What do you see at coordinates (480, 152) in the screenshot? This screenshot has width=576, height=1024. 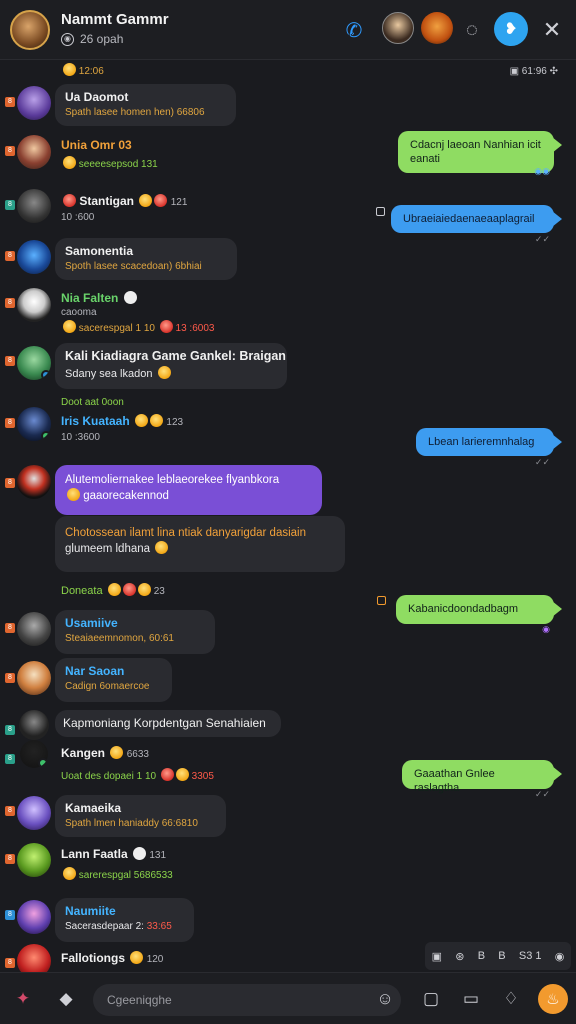 I see `outgoing-message: Cdacnj laeoan Nanhian icit eanati` at bounding box center [480, 152].